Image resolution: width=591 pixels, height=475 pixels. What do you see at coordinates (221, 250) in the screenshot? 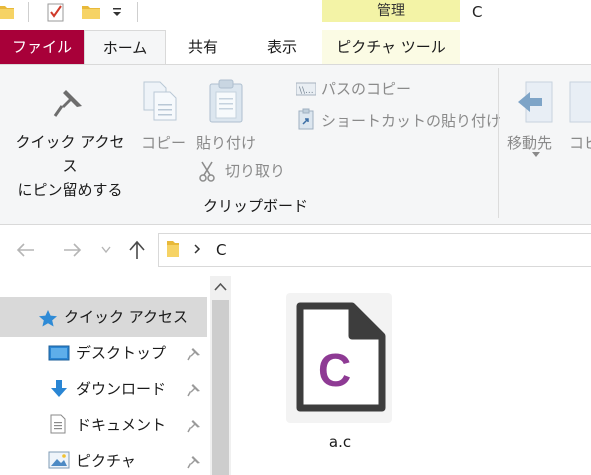
I see `breadcrumb-item: C` at bounding box center [221, 250].